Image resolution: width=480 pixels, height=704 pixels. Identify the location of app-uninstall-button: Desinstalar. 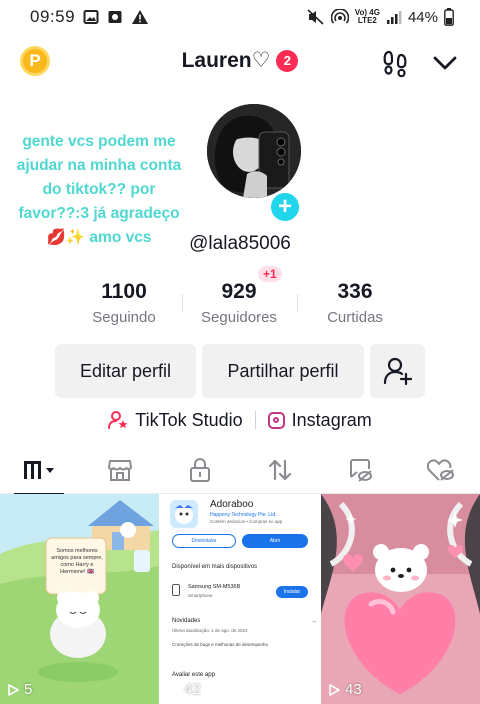
(204, 541).